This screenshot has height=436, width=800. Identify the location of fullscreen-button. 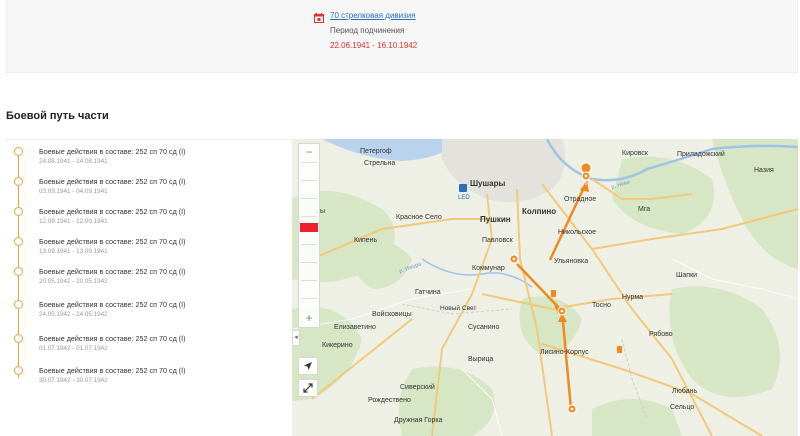
(308, 388).